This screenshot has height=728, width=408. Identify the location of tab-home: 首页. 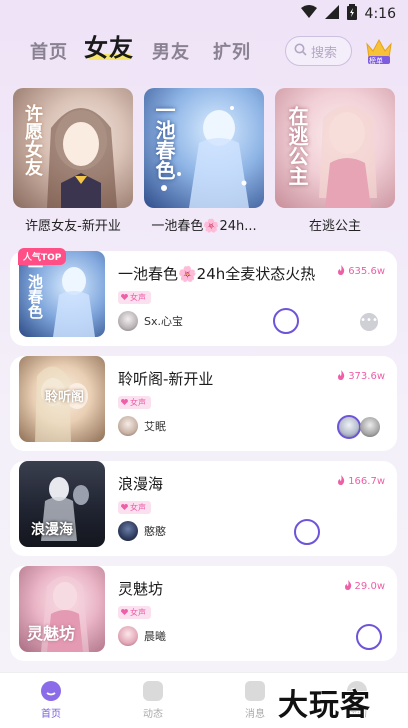
(49, 51).